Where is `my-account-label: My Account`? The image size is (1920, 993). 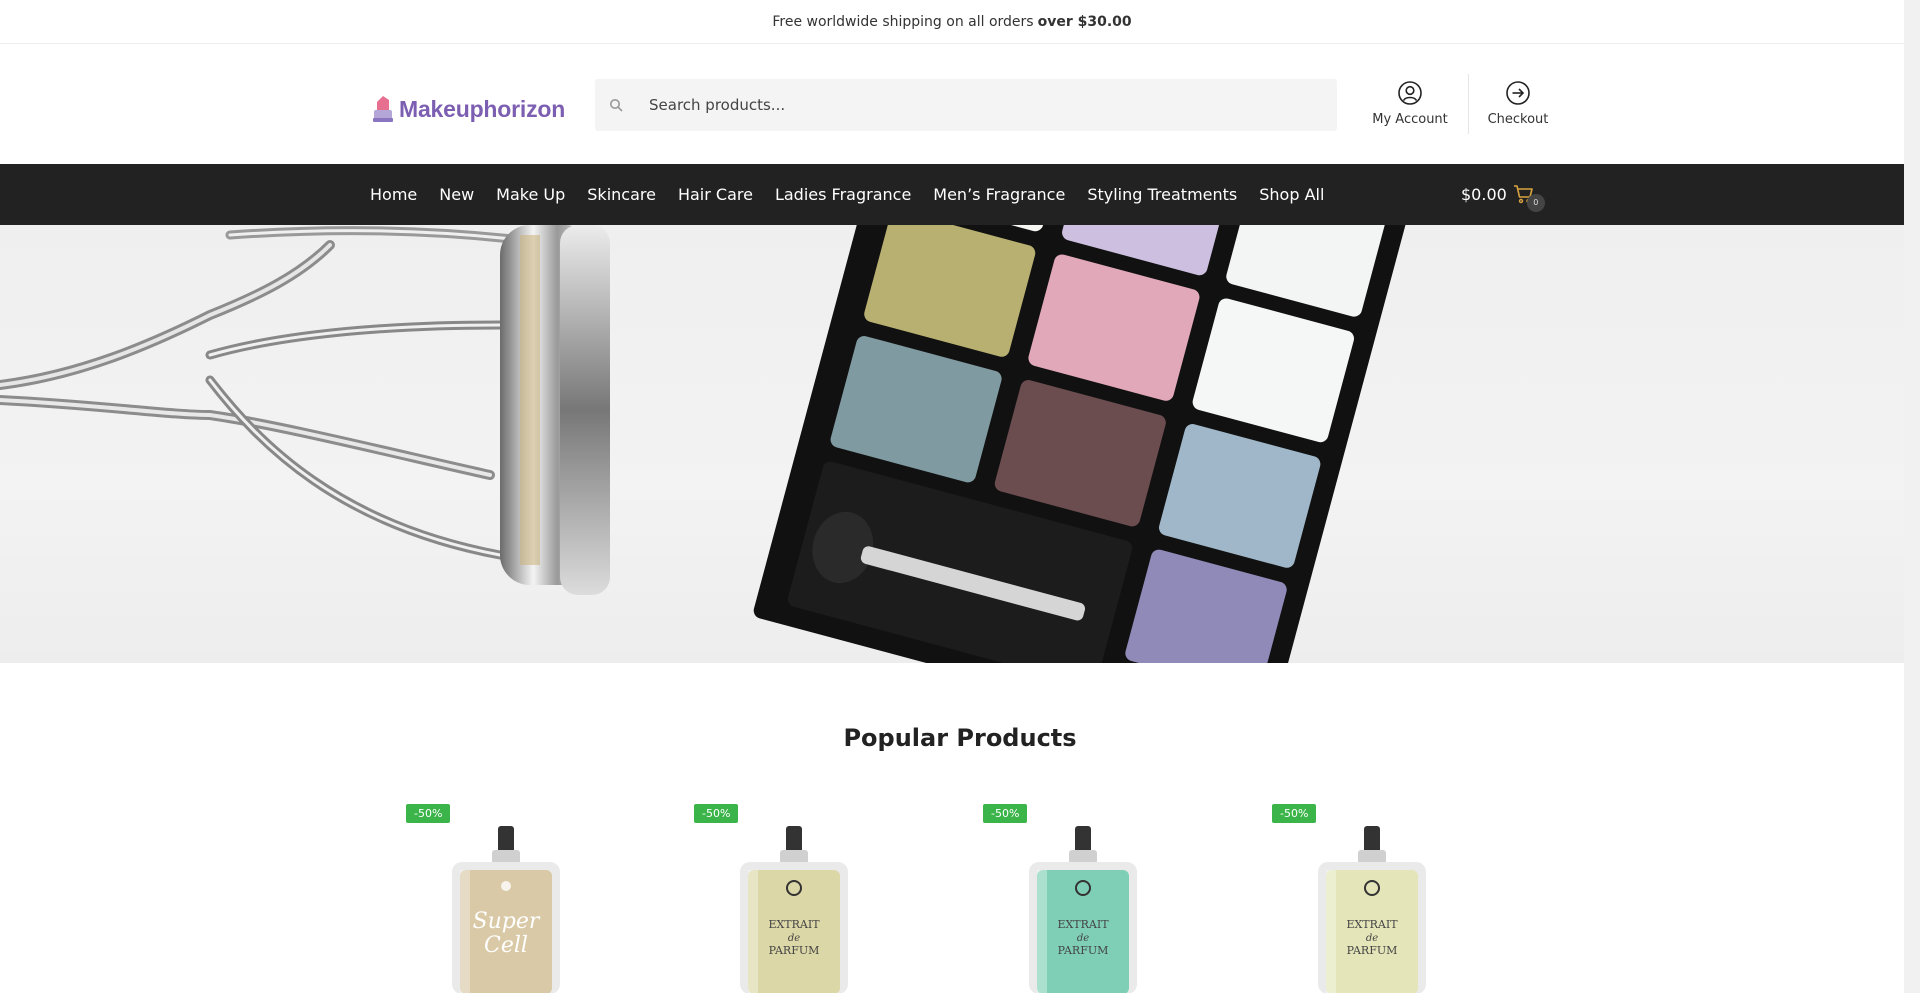
my-account-label: My Account is located at coordinates (1410, 119).